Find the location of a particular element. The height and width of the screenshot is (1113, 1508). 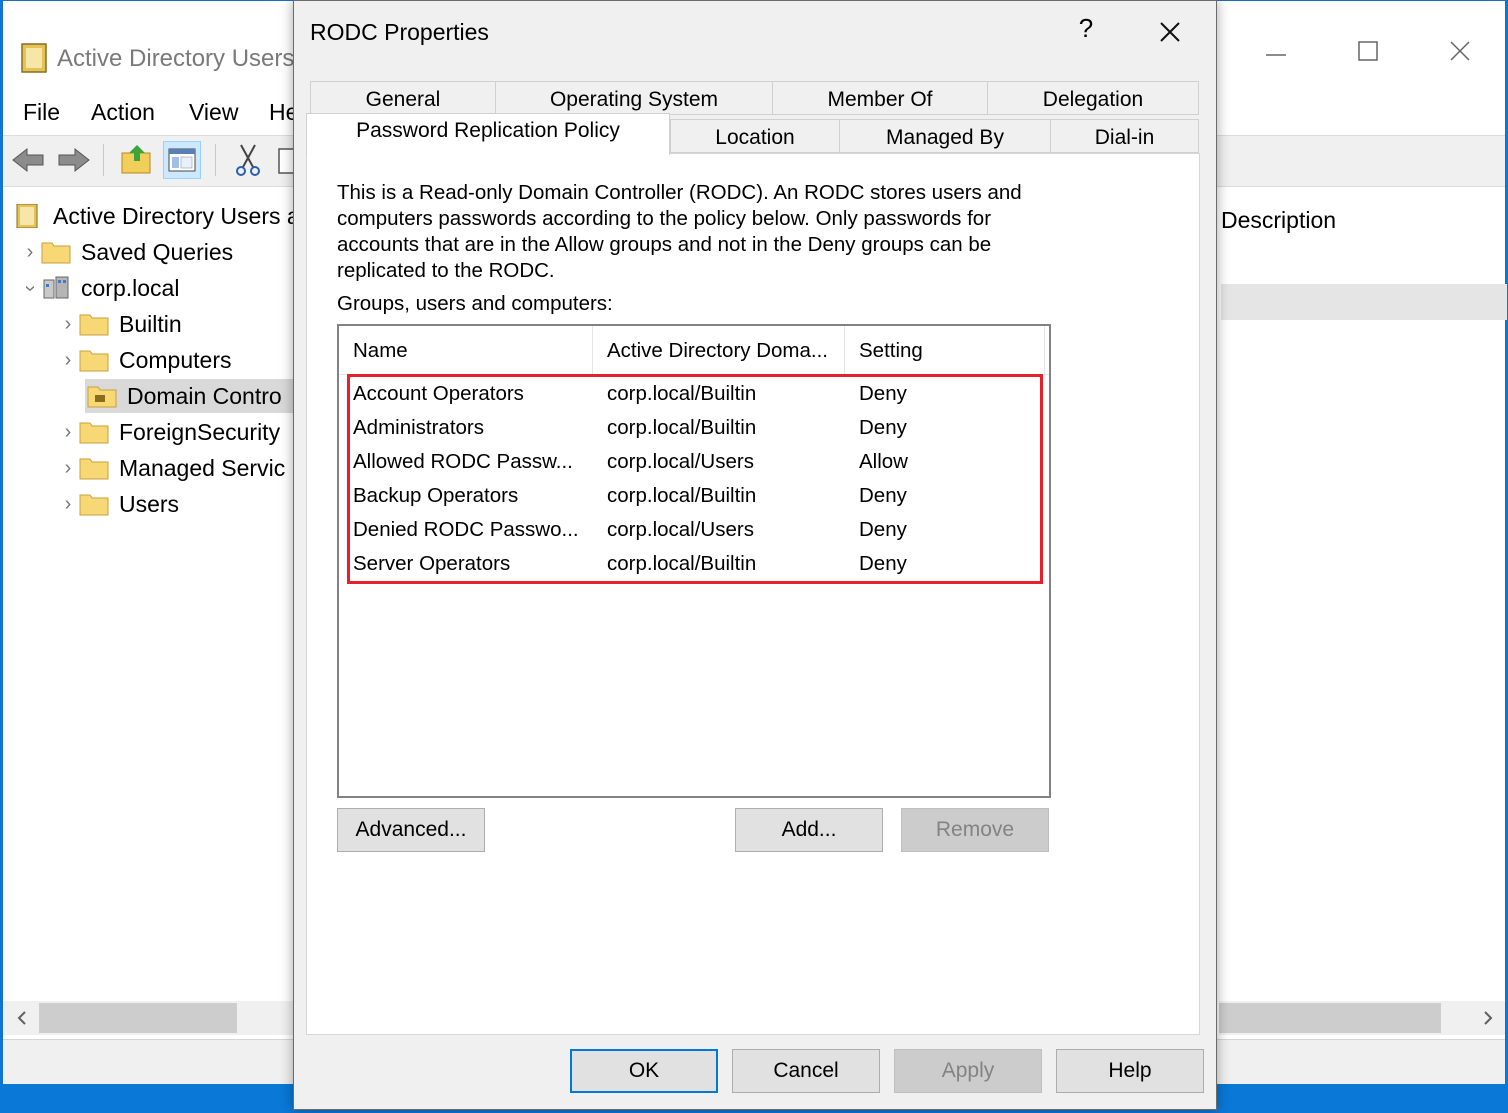

tree-item-foreign-security: › ForeignSecurity is located at coordinates (168, 432).